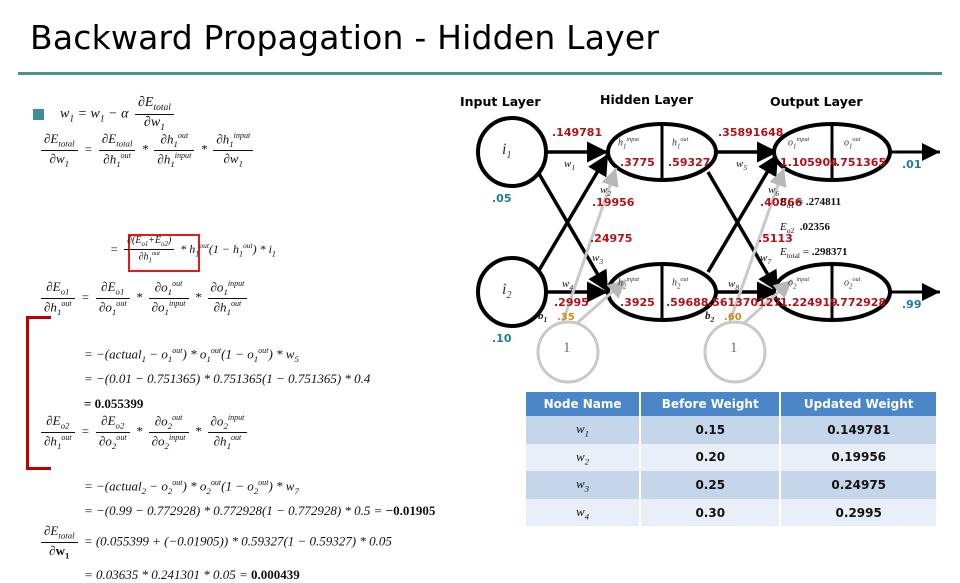  Describe the element at coordinates (570, 165) in the screenshot. I see `weight-w1-name: w1` at that location.